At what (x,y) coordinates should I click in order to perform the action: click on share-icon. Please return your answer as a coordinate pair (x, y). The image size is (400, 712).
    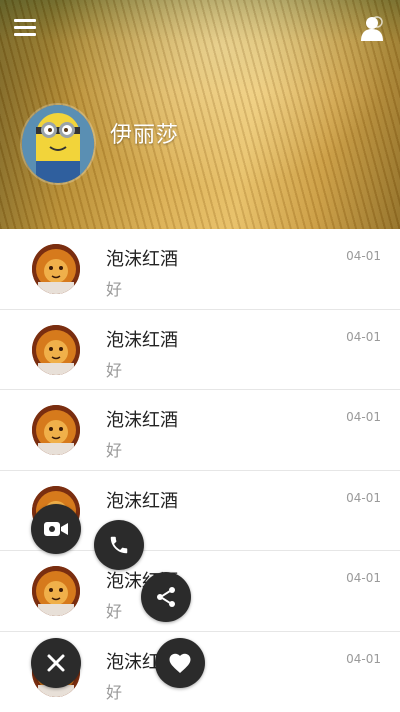
    Looking at the image, I should click on (166, 597).